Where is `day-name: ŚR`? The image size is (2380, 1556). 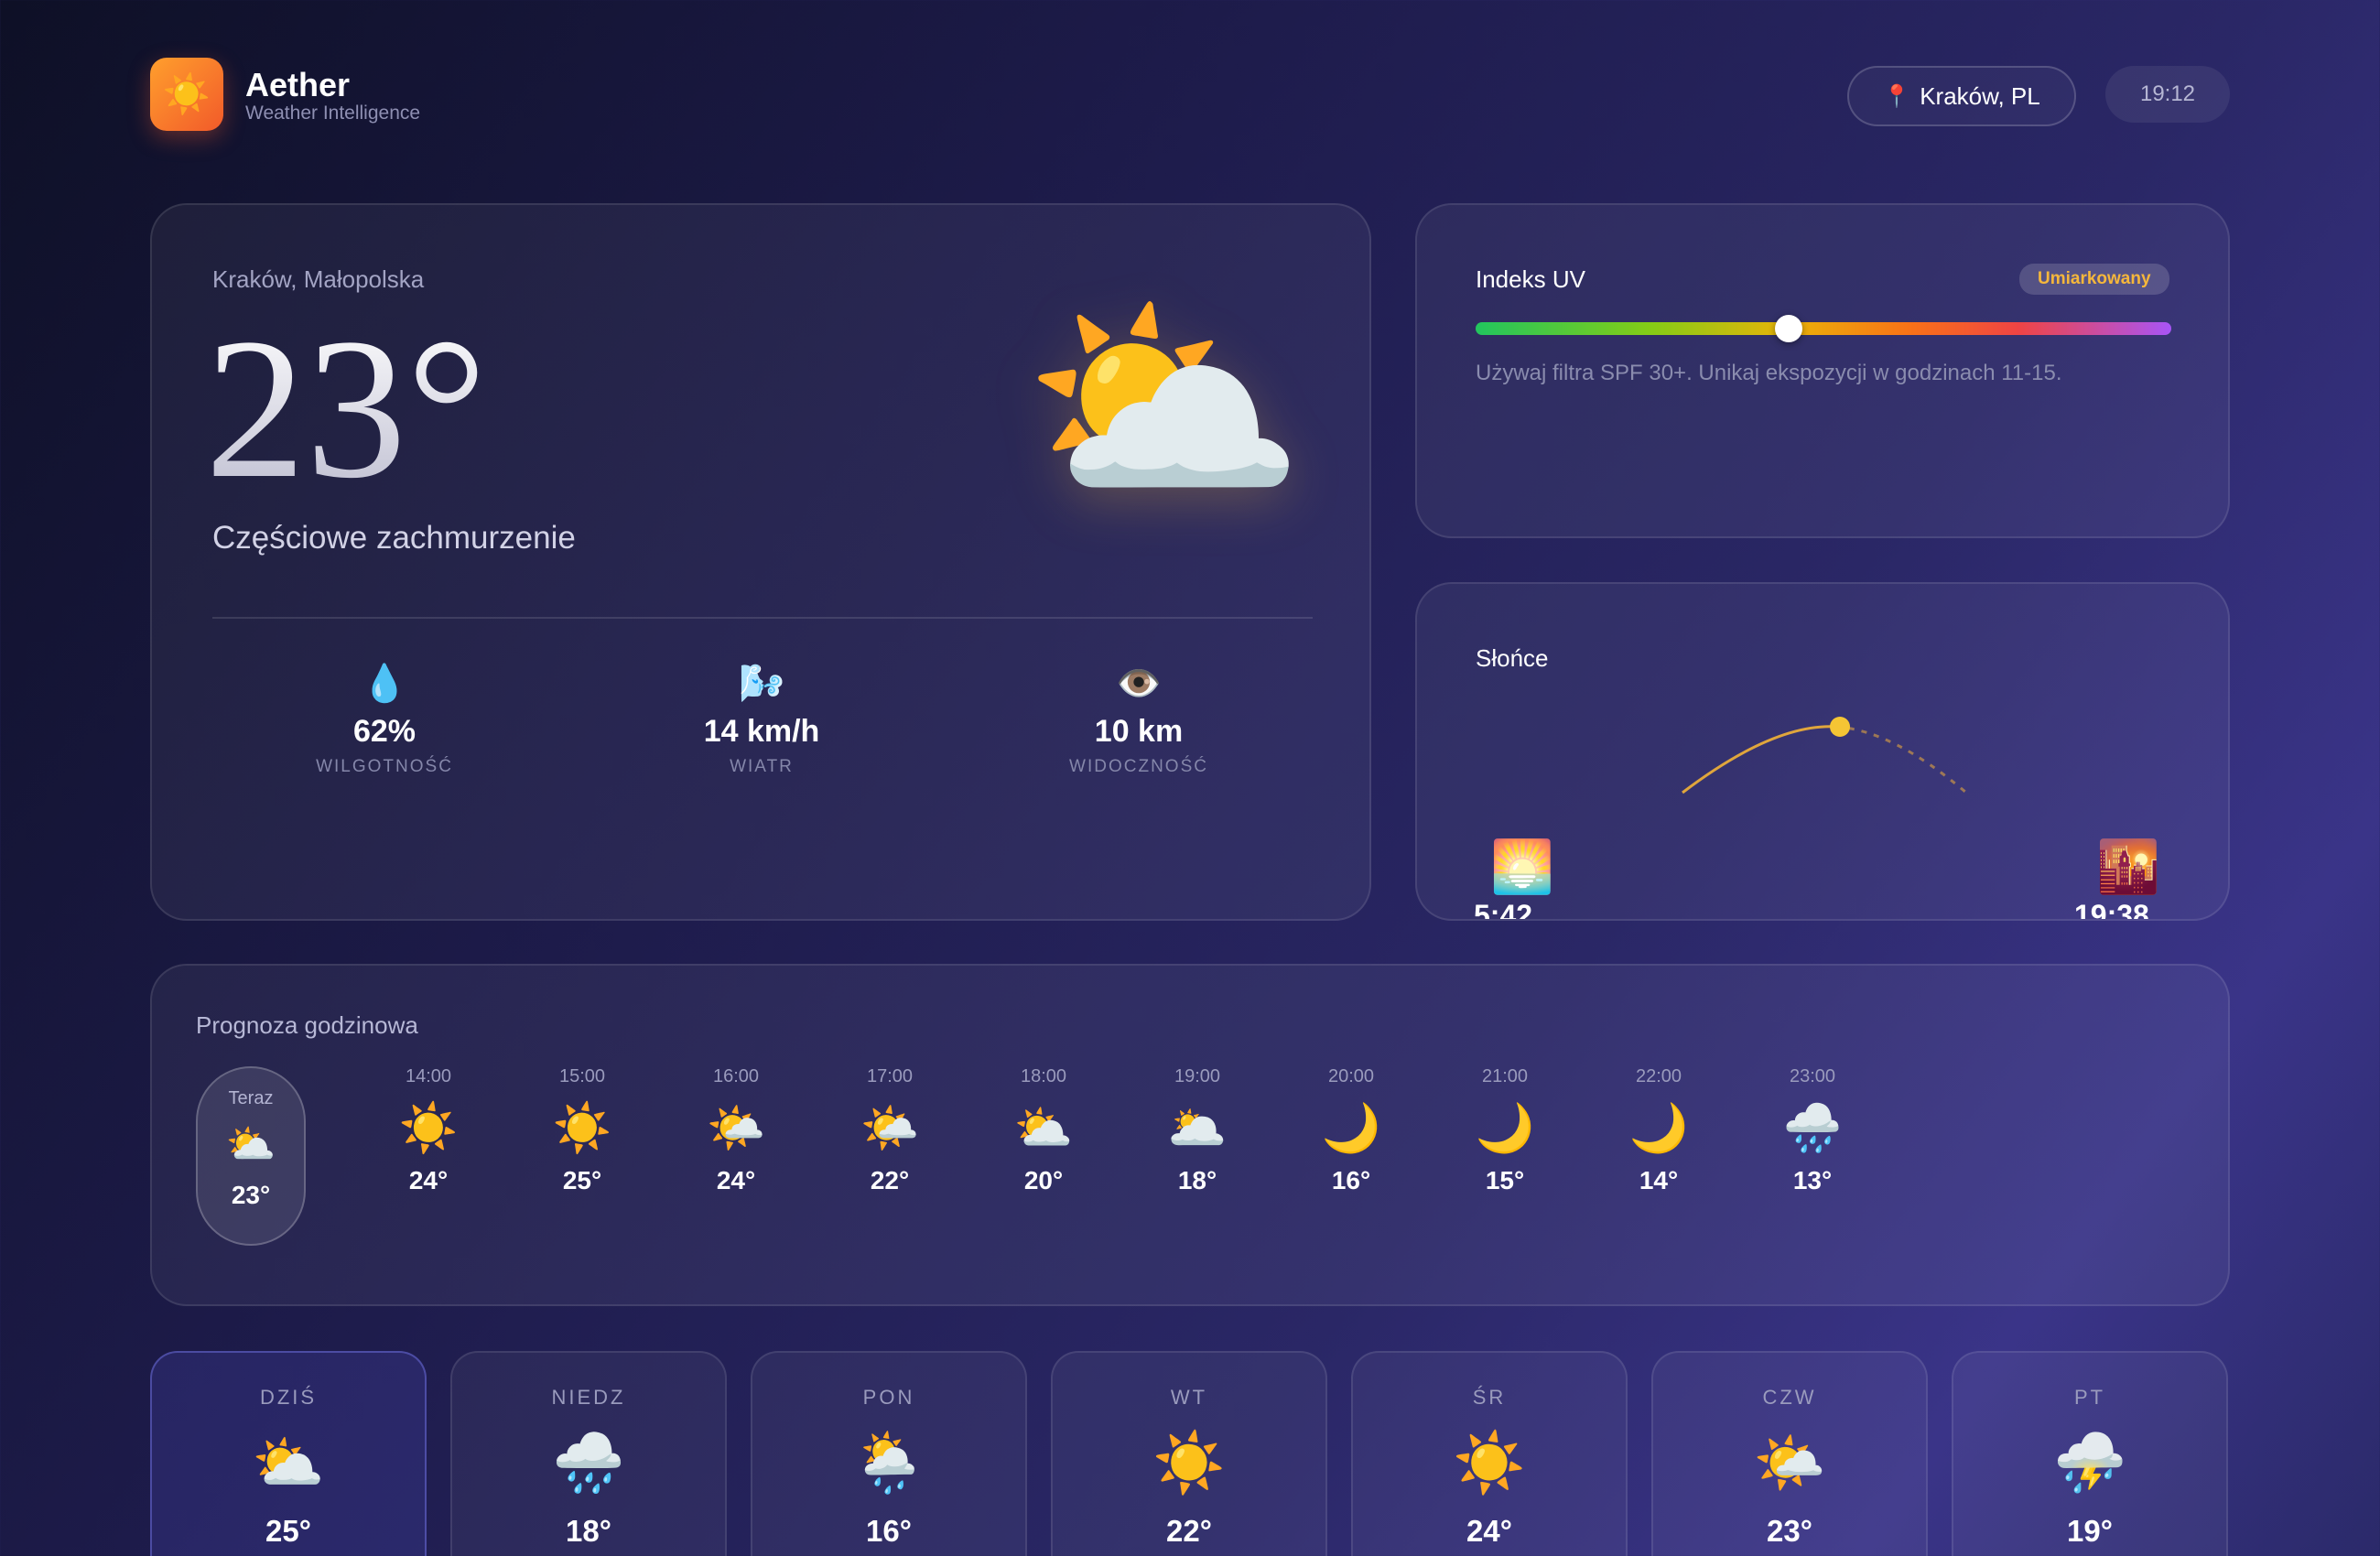
day-name: ŚR is located at coordinates (1489, 1397).